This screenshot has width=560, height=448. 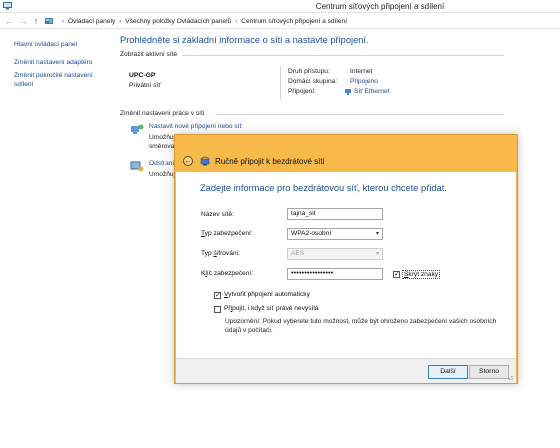 I want to click on connect-even-if-not-broadcasting-label: Připojit, i když síť právě nevysílá, so click(x=271, y=308).